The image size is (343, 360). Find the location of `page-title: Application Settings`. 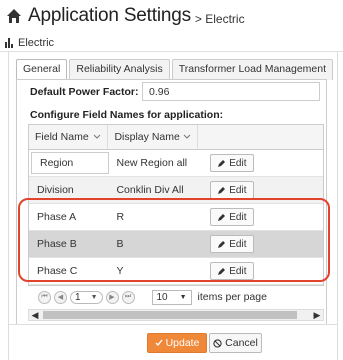

page-title: Application Settings is located at coordinates (109, 15).